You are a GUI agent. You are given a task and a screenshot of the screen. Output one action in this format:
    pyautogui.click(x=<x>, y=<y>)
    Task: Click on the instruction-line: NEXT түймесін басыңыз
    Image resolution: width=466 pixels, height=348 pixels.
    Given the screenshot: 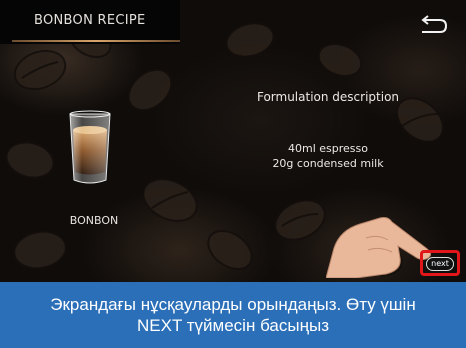 What is the action you would take?
    pyautogui.click(x=233, y=325)
    